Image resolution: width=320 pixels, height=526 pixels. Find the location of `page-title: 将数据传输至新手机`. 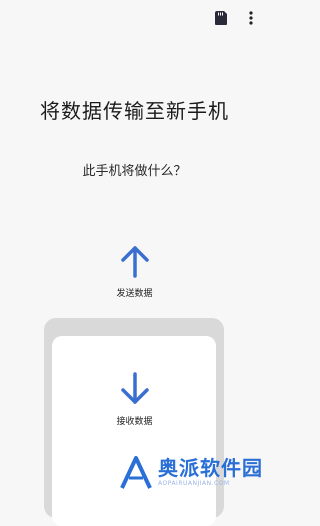

page-title: 将数据传输至新手机 is located at coordinates (134, 111).